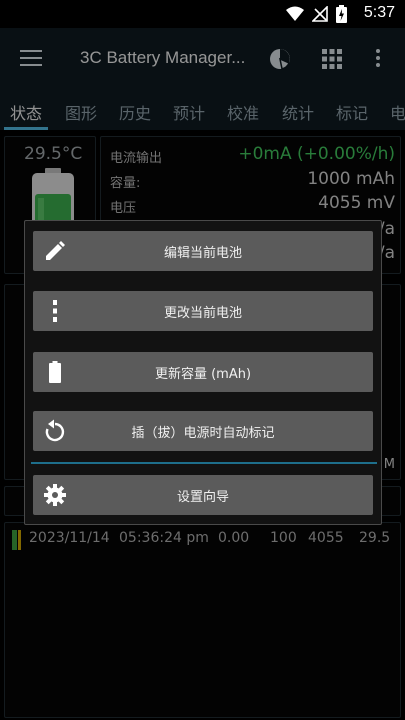 Image resolution: width=405 pixels, height=720 pixels. I want to click on status-icons, so click(316, 14).